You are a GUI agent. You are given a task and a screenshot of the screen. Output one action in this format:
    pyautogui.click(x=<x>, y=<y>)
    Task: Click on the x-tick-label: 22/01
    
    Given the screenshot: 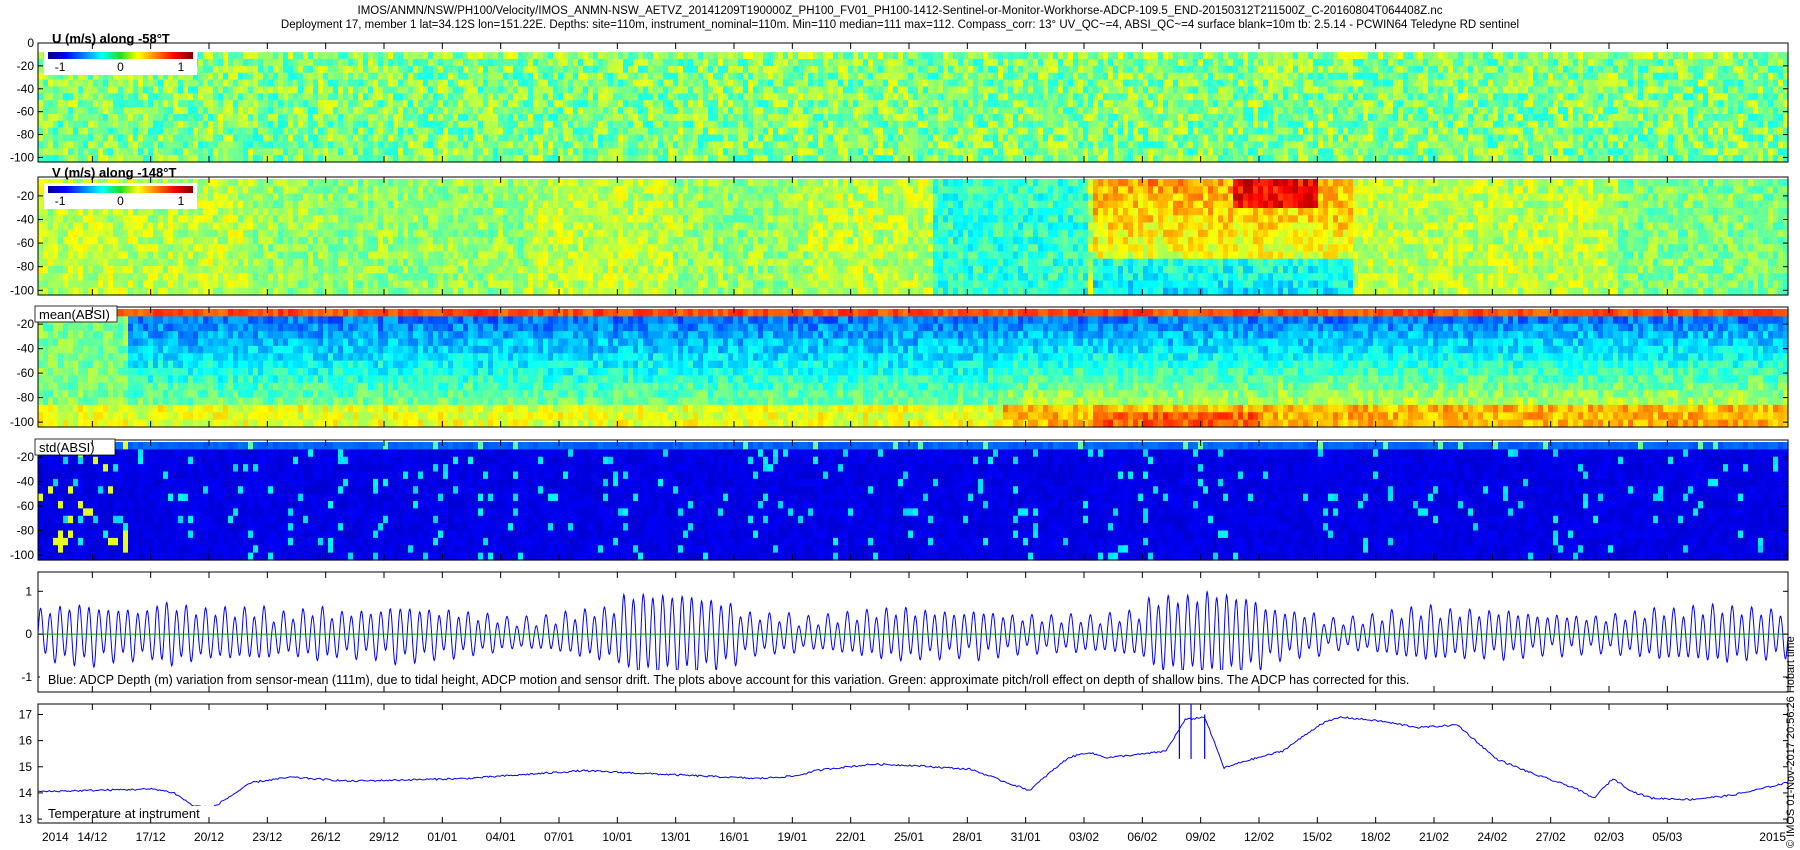 What is the action you would take?
    pyautogui.click(x=851, y=837)
    